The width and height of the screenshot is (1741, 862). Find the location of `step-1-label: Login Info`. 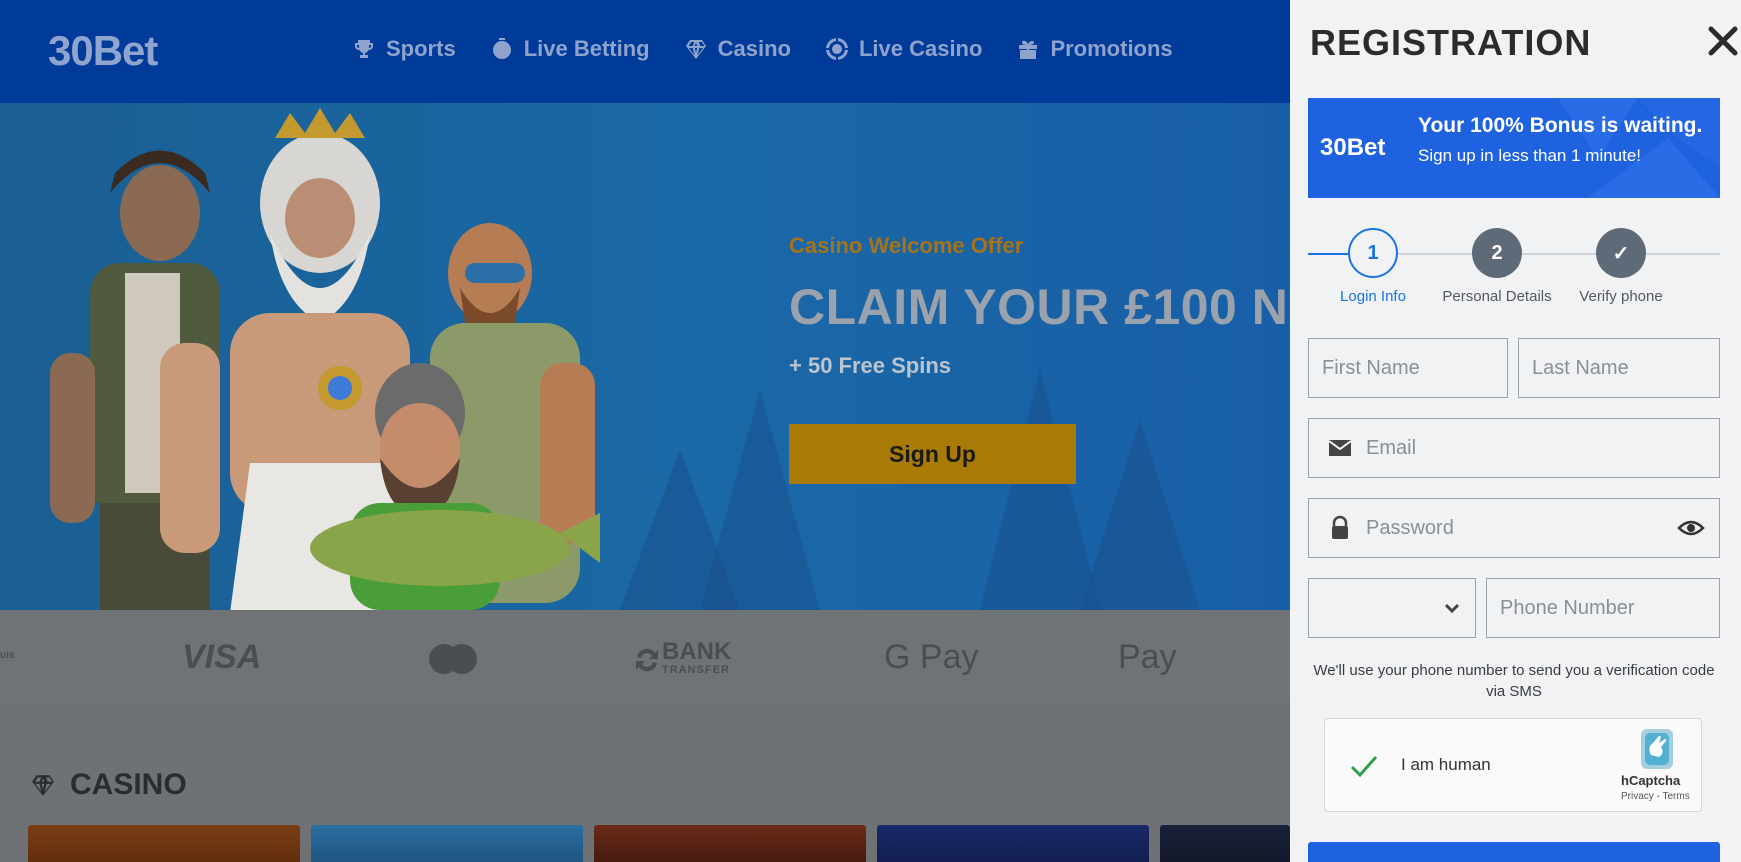

step-1-label: Login Info is located at coordinates (1373, 296).